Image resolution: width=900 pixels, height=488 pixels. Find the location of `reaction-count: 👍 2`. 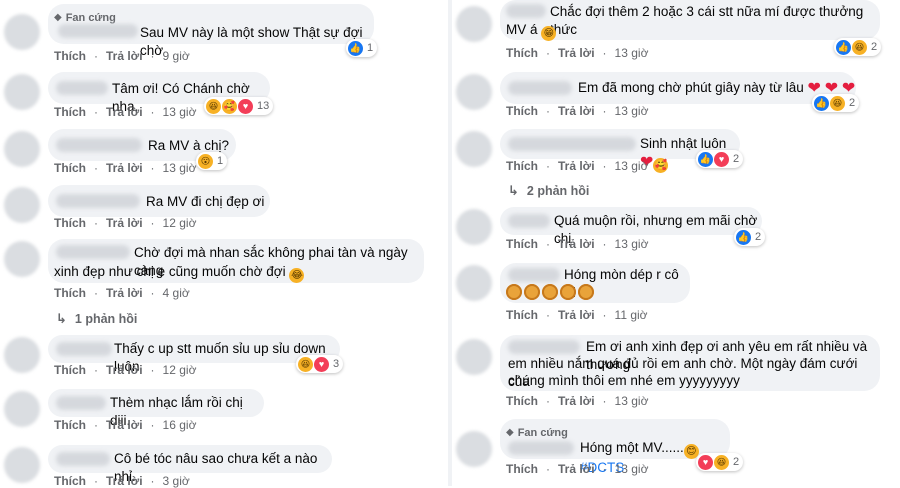

reaction-count: 👍 2 is located at coordinates (750, 237).